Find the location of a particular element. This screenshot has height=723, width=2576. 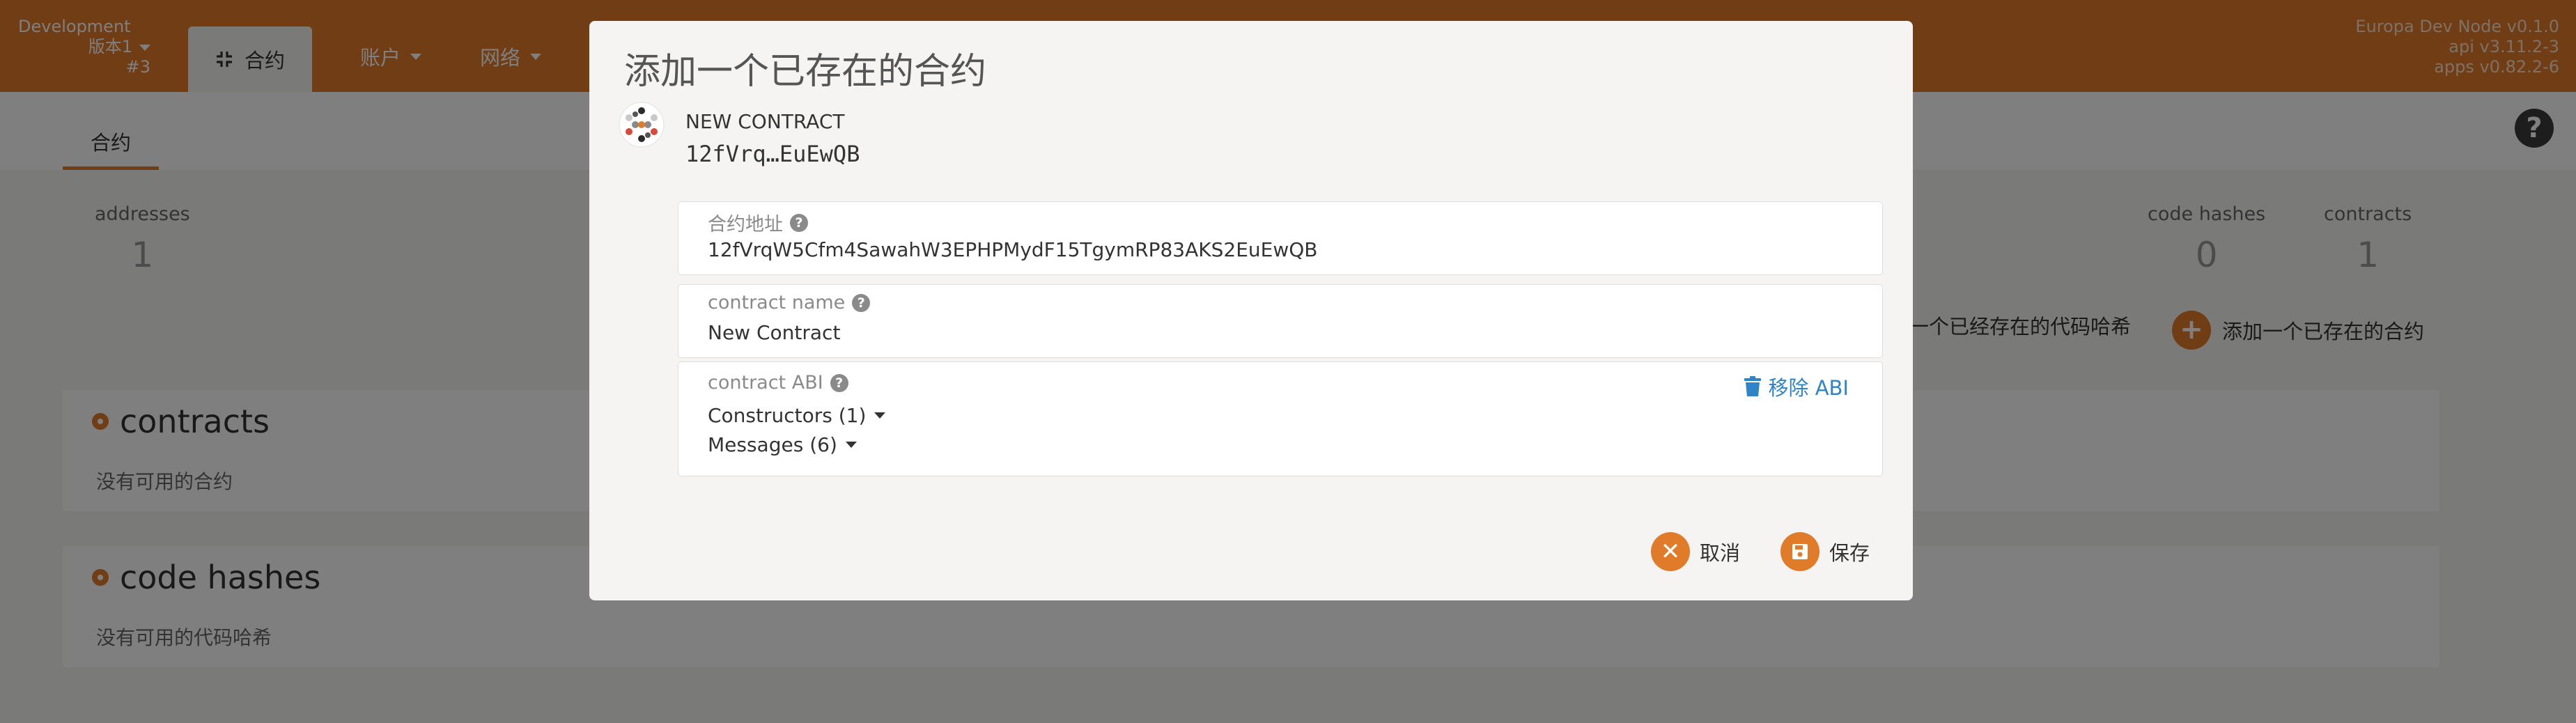

trash-icon is located at coordinates (1753, 386).